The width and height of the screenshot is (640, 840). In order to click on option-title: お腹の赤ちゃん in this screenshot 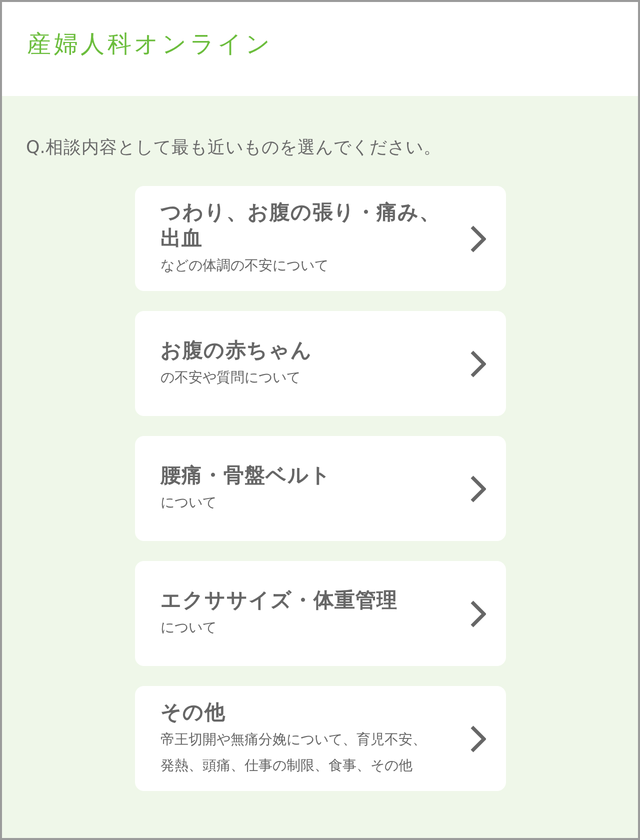, I will do `click(237, 349)`.